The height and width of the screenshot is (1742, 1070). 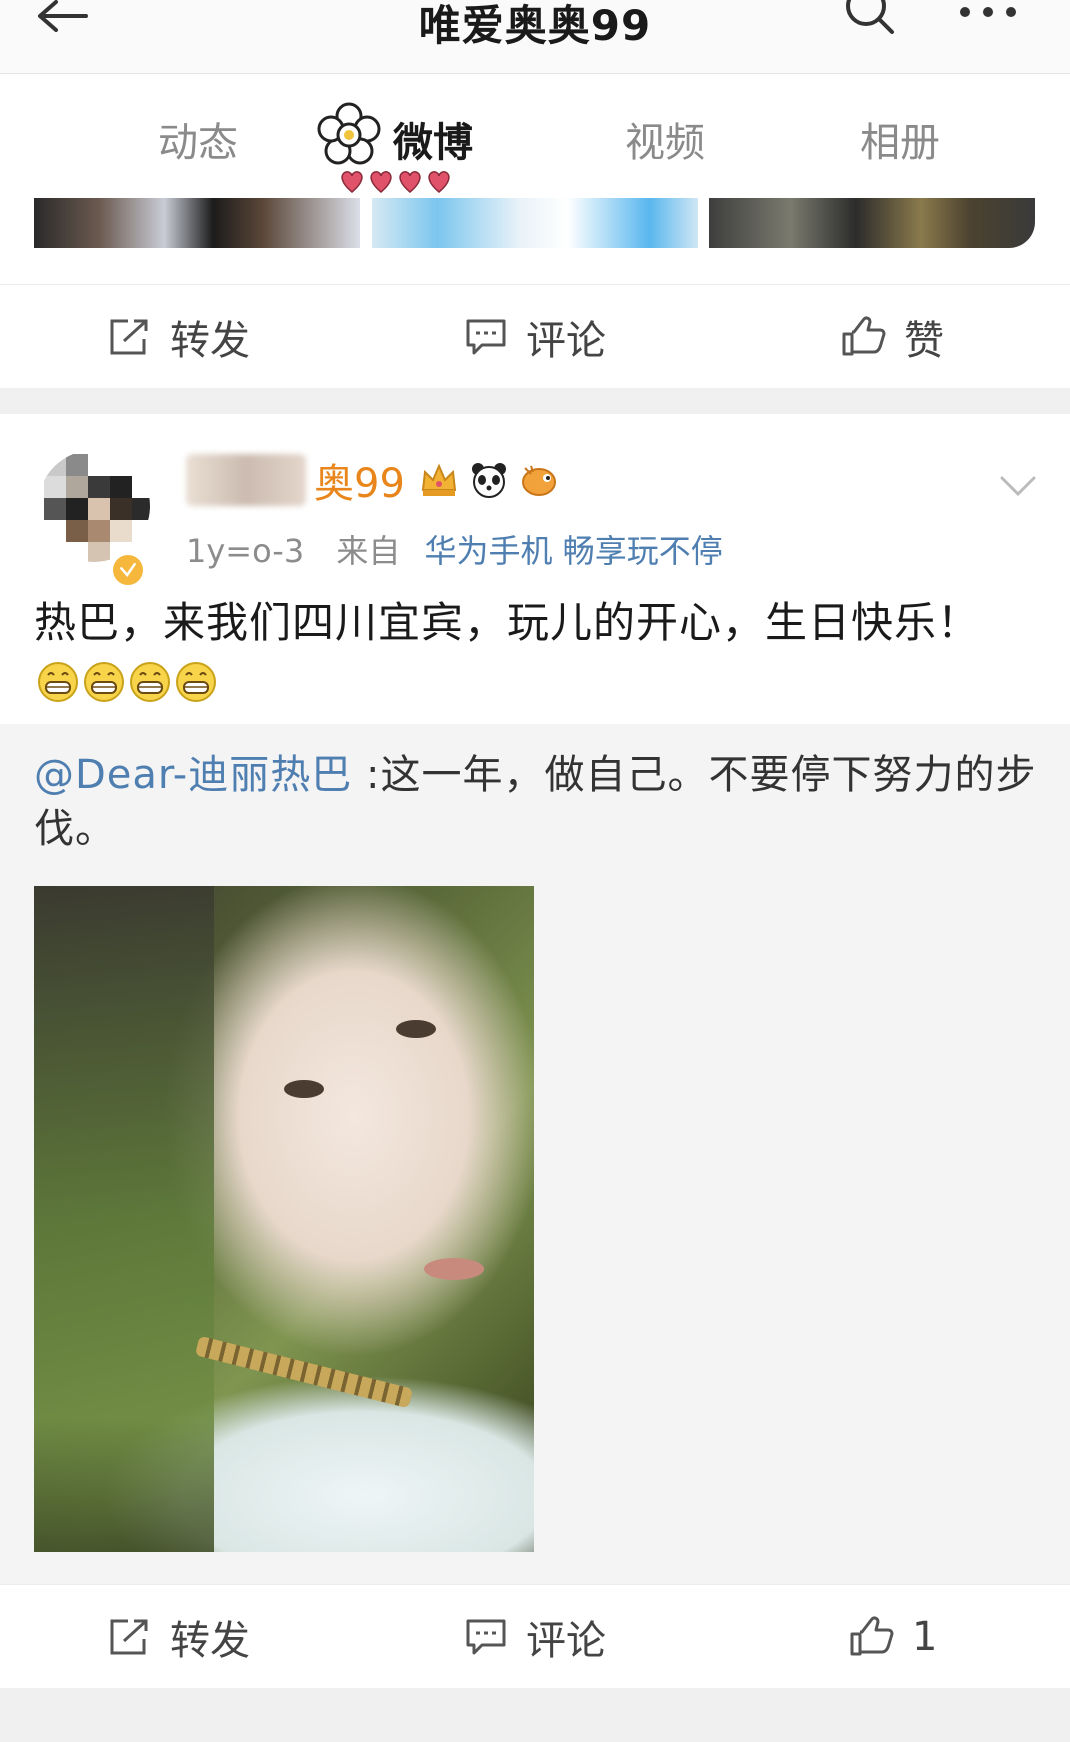 I want to click on like-button: 赞, so click(x=892, y=337).